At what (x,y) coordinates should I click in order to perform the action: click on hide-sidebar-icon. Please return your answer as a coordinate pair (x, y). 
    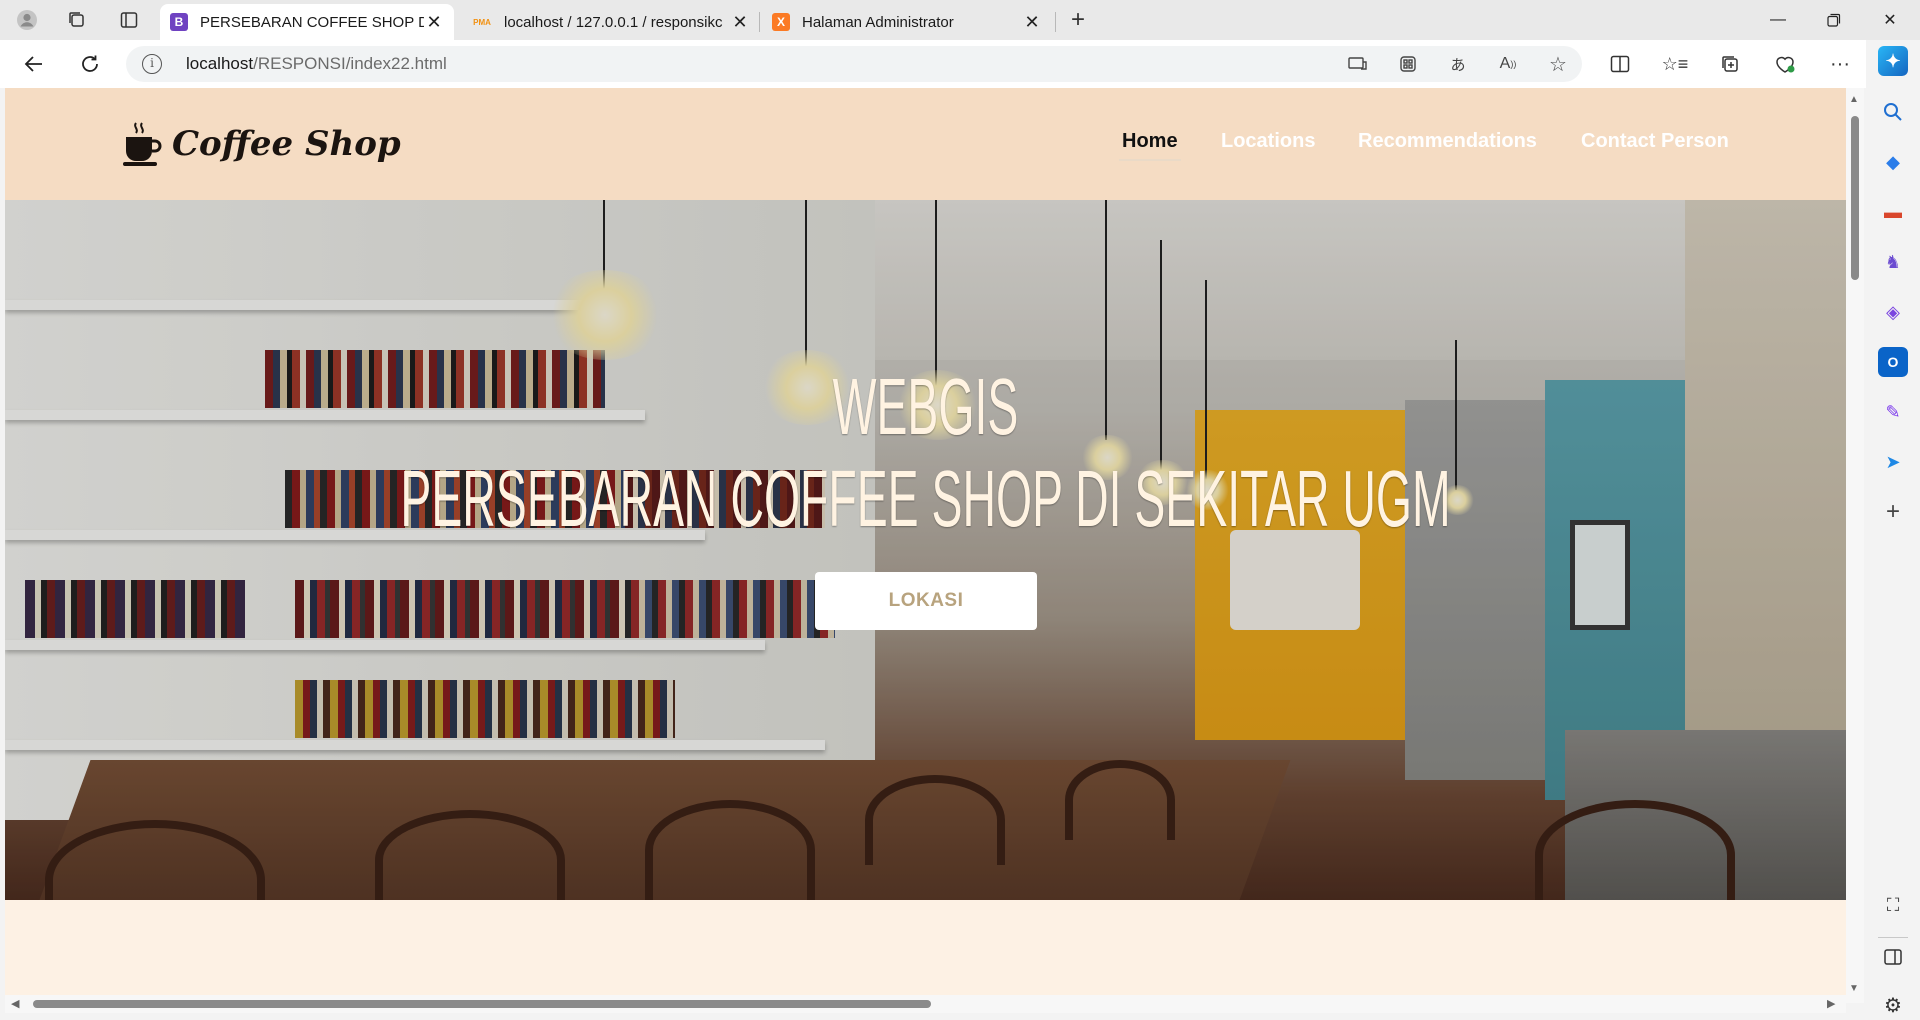
    Looking at the image, I should click on (1893, 957).